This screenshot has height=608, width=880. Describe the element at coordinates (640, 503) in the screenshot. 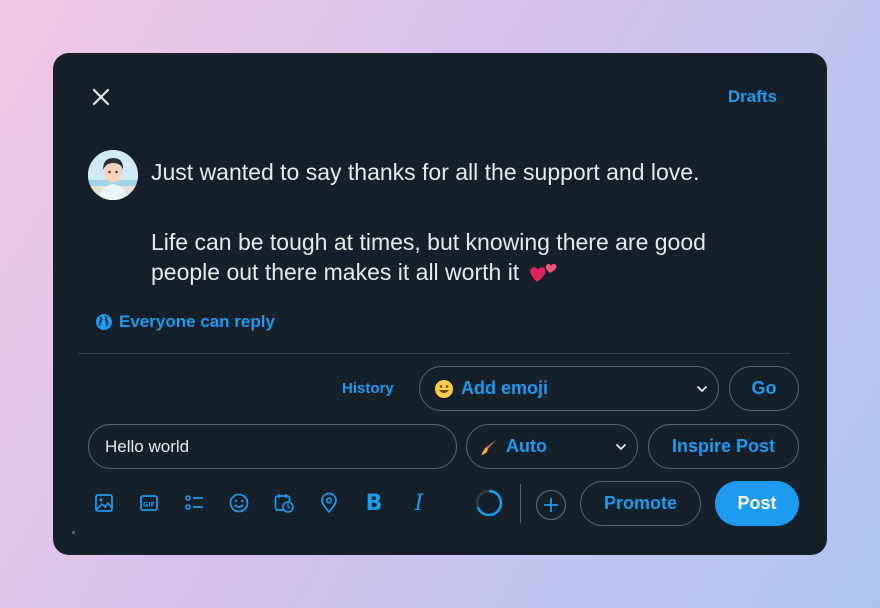

I see `promote-button: Promote` at that location.